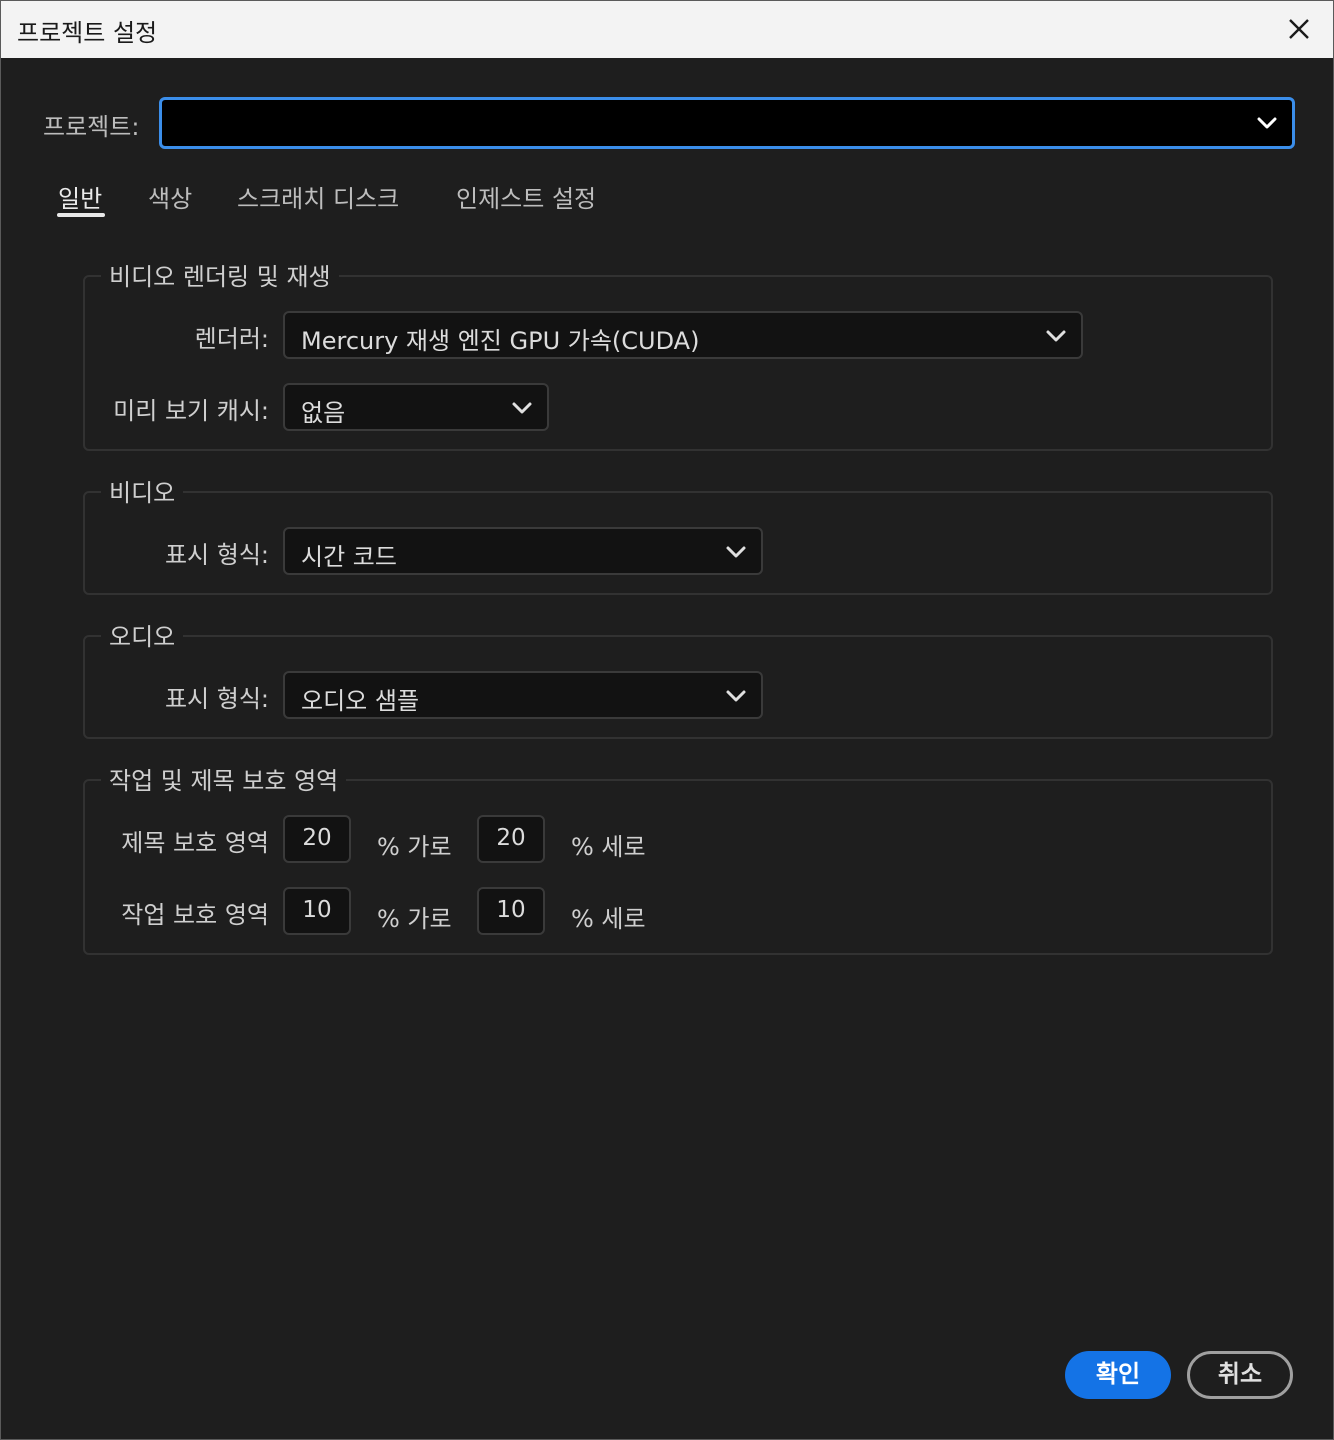 The width and height of the screenshot is (1334, 1440). What do you see at coordinates (416, 407) in the screenshot?
I see `preview-cache-dropdown: 없음` at bounding box center [416, 407].